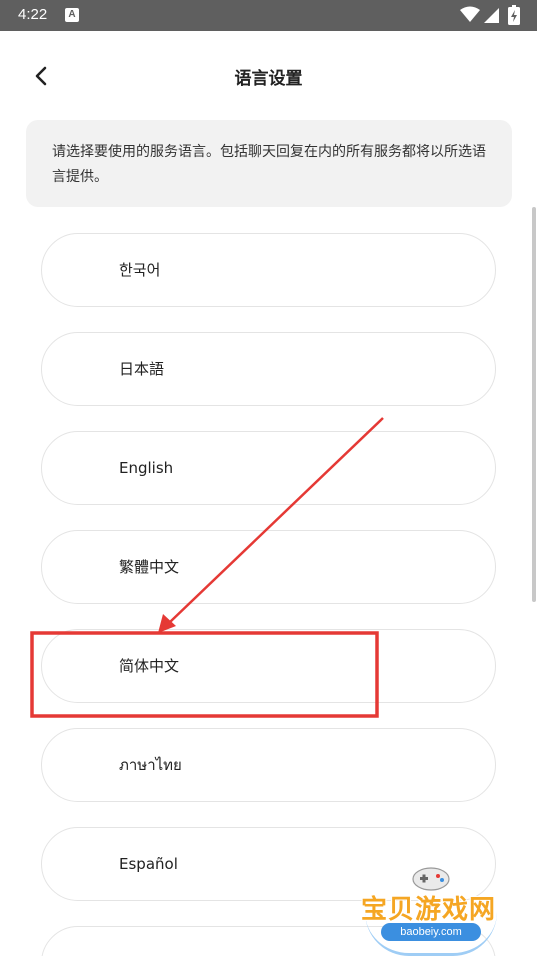  Describe the element at coordinates (514, 15) in the screenshot. I see `battery-charging-icon` at that location.